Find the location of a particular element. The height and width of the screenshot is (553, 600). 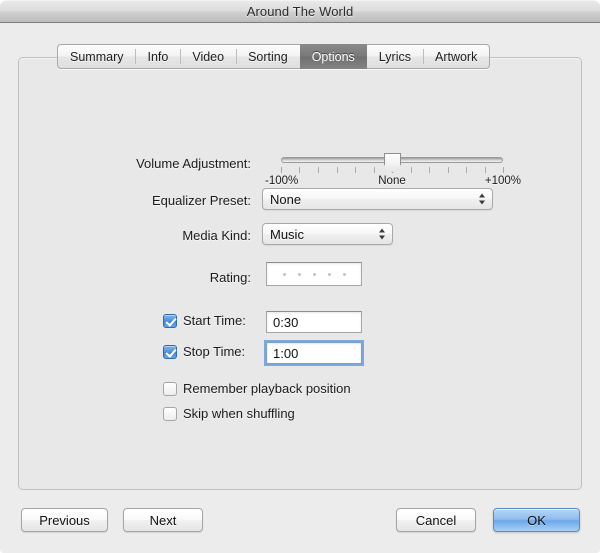

window-titlebar: Around The World is located at coordinates (300, 11).